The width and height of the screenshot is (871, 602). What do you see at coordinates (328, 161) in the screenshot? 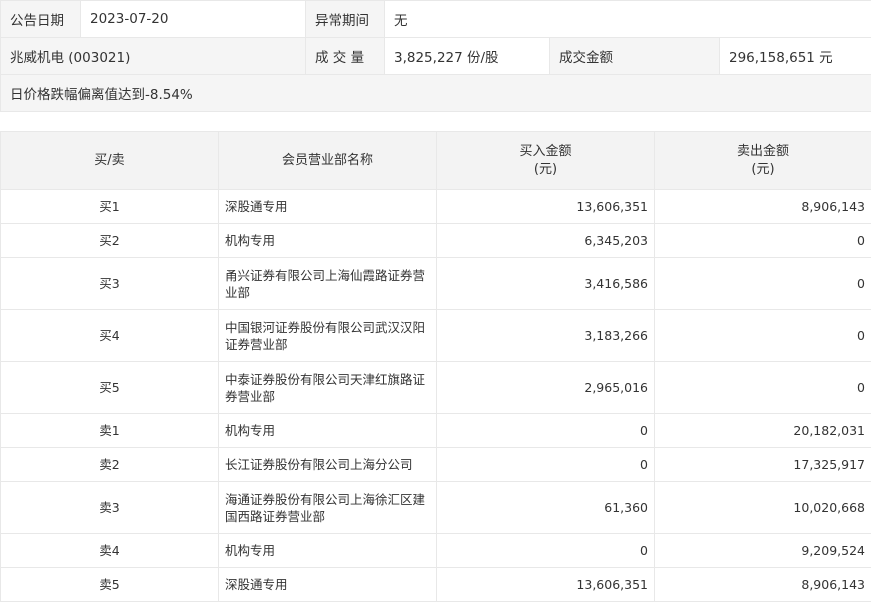
I see `col-header-broker: 会员营业部名称` at bounding box center [328, 161].